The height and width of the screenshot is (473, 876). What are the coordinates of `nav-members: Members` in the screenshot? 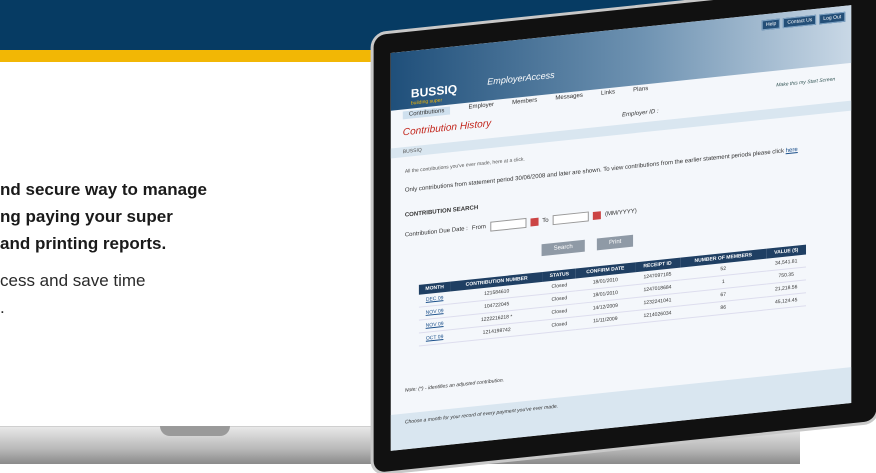 It's located at (524, 102).